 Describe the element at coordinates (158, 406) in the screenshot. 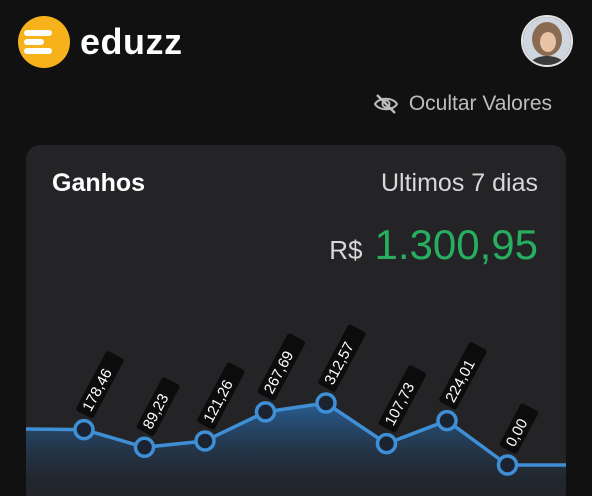

I see `chart-data-label: 89,23` at that location.